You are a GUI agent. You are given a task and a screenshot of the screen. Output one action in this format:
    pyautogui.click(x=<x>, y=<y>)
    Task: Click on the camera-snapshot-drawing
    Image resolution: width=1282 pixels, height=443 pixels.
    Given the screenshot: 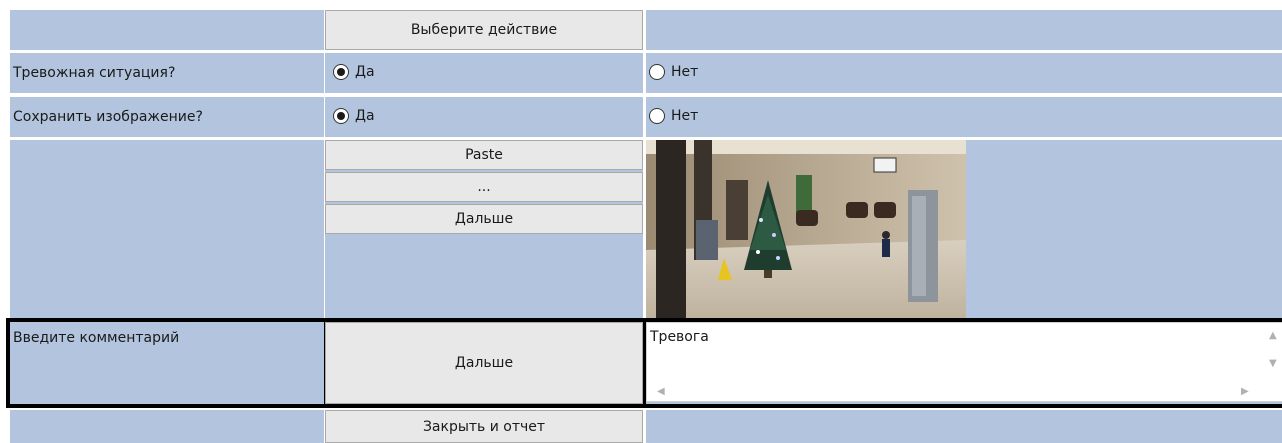 What is the action you would take?
    pyautogui.click(x=806, y=229)
    